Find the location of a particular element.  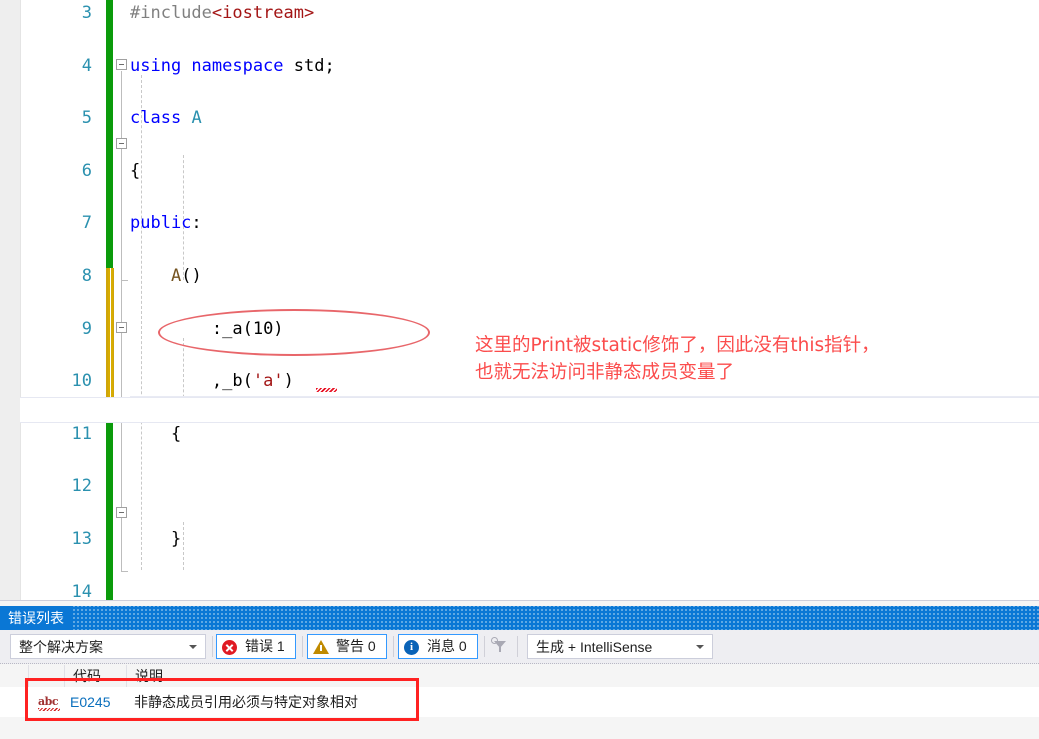

annotation-rectangle is located at coordinates (222, 699).